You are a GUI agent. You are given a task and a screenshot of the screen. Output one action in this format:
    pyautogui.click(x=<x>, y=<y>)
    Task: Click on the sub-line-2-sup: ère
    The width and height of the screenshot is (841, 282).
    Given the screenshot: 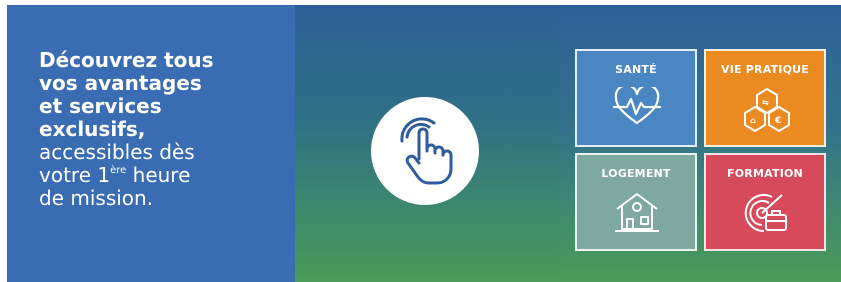 What is the action you would take?
    pyautogui.click(x=118, y=170)
    